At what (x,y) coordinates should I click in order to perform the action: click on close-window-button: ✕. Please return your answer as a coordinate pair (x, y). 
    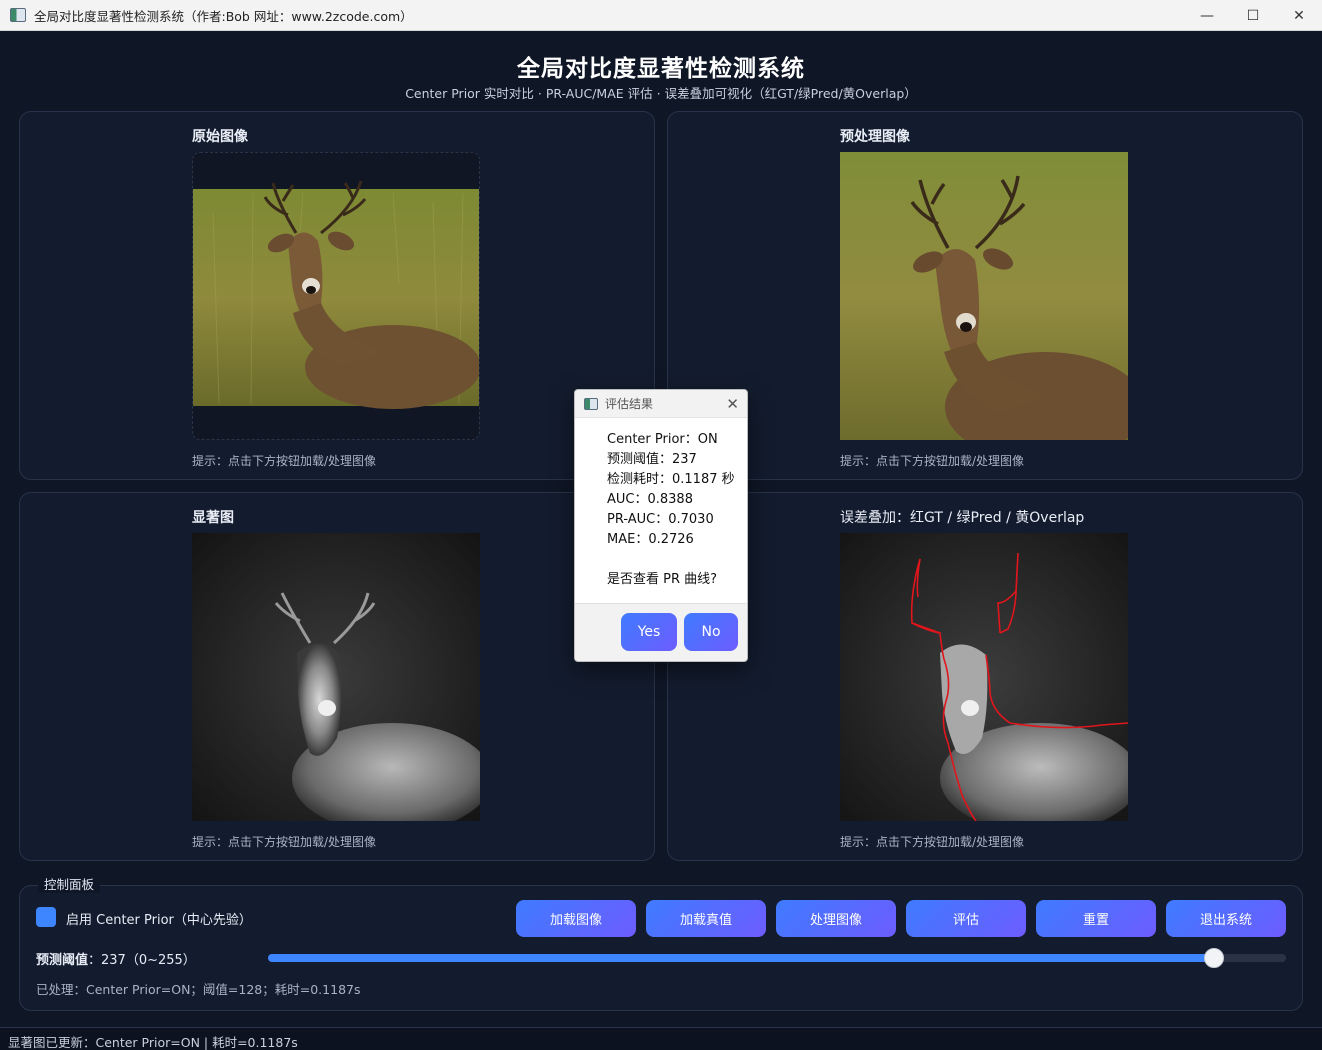
    Looking at the image, I should click on (1299, 15).